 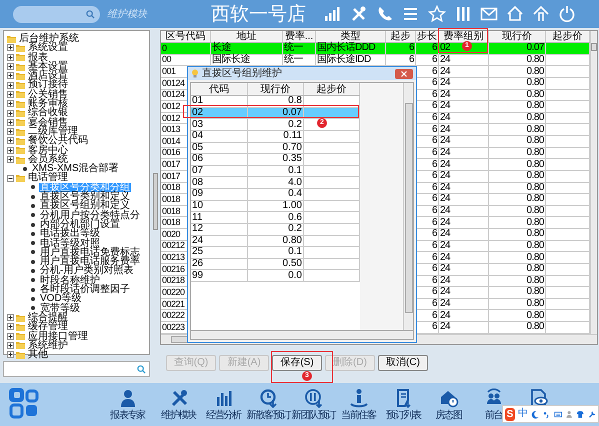 I want to click on taskbar-item: 新团队预订, so click(x=314, y=416).